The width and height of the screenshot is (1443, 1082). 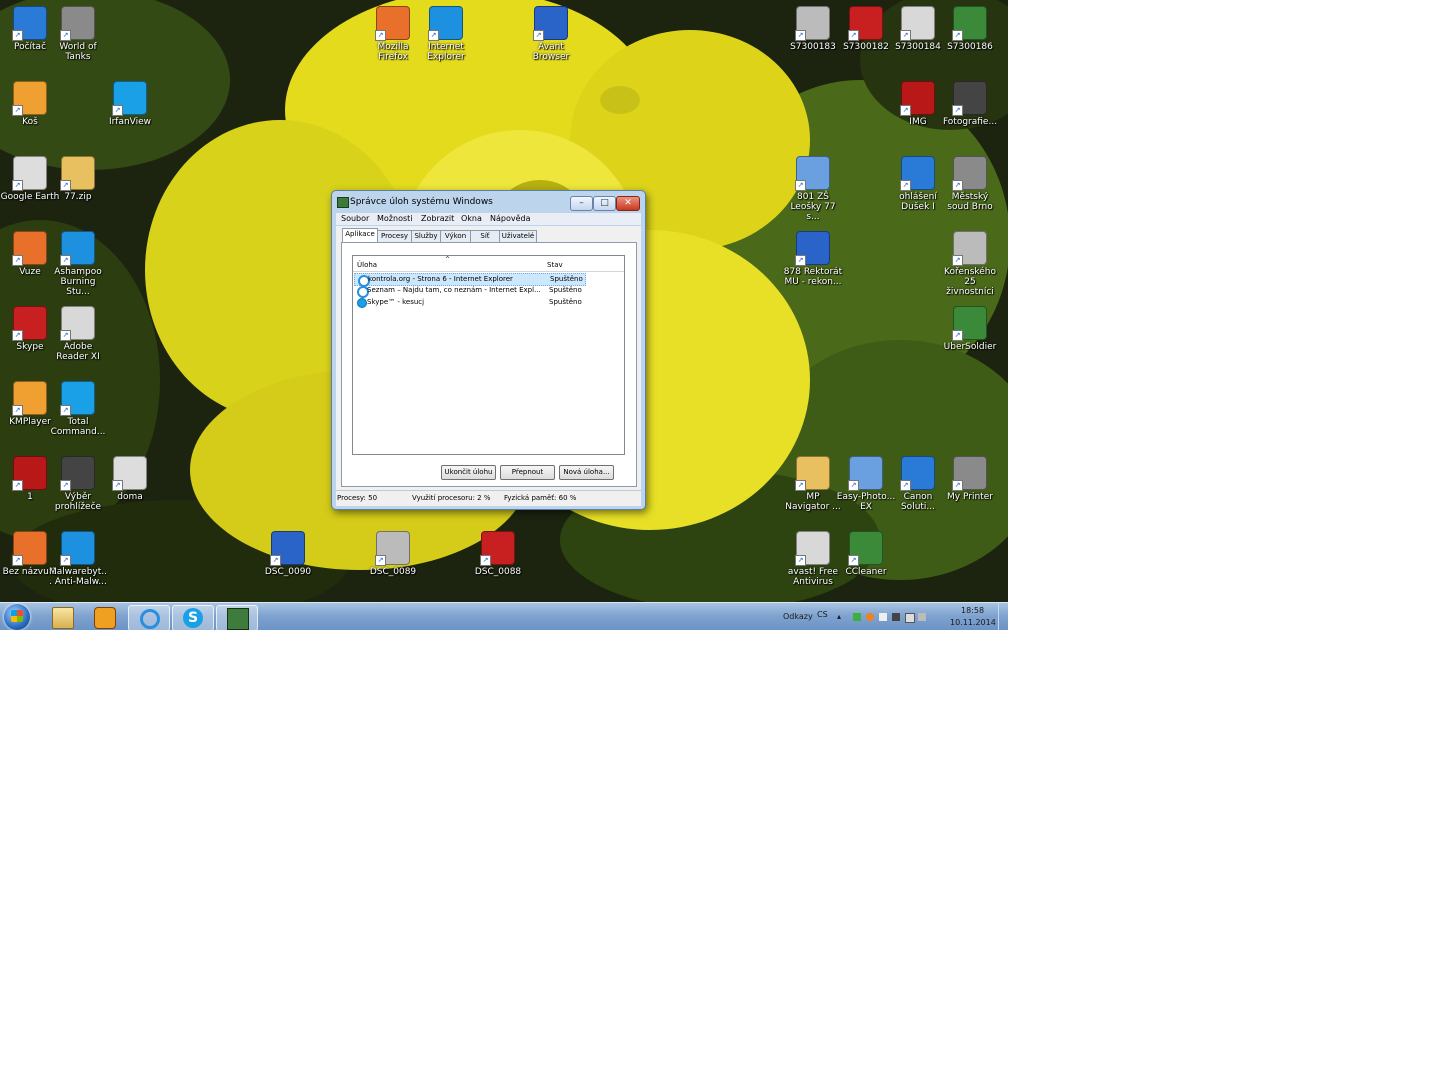 I want to click on media-player-icon, so click(x=105, y=618).